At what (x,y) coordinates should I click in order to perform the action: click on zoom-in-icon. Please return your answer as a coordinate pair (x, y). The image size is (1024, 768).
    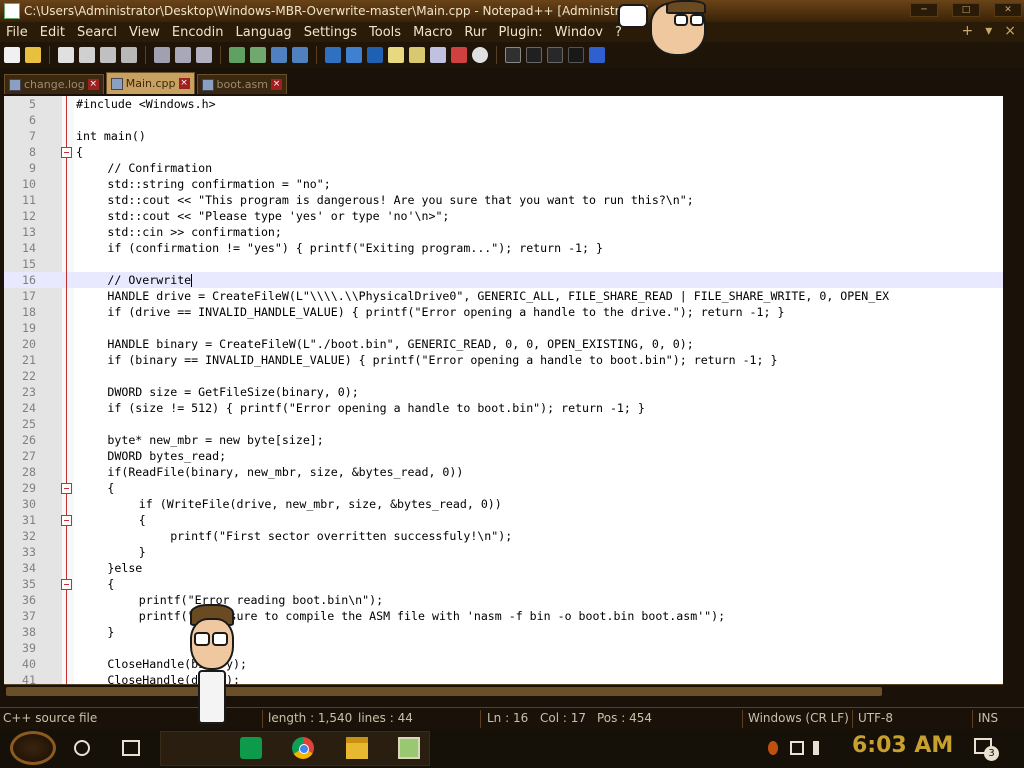
    Looking at the image, I should click on (279, 55).